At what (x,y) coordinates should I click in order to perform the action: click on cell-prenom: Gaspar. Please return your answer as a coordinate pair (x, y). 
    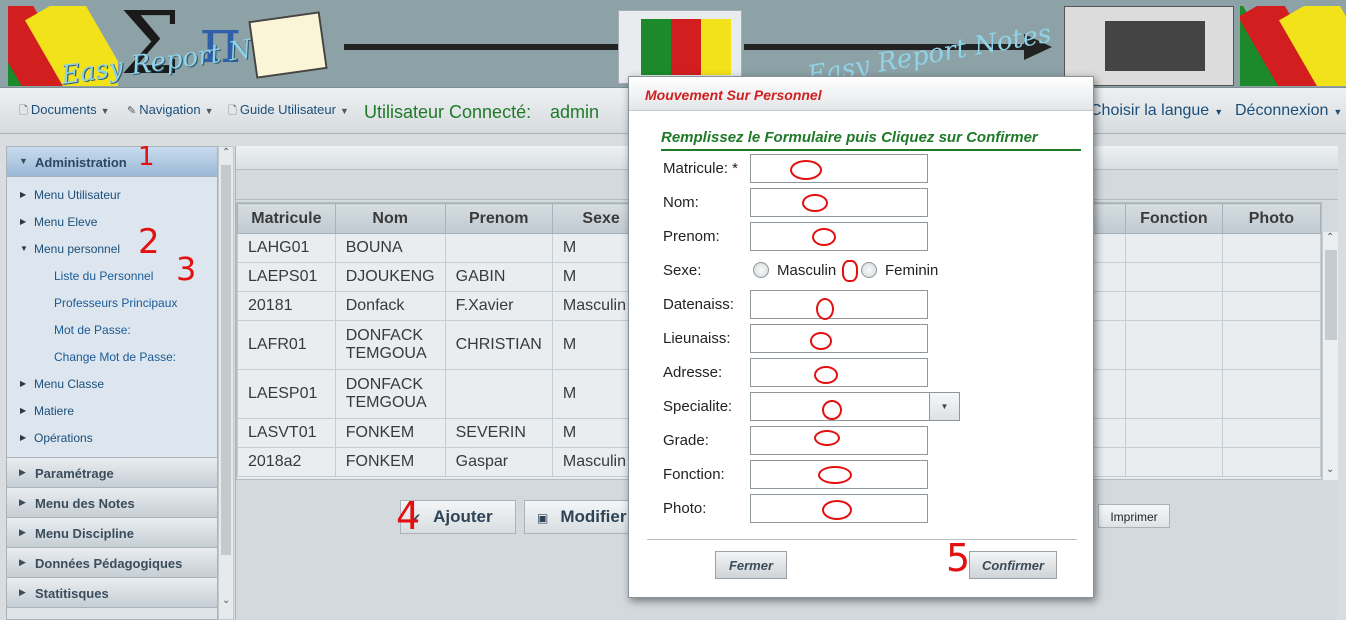
    Looking at the image, I should click on (498, 462).